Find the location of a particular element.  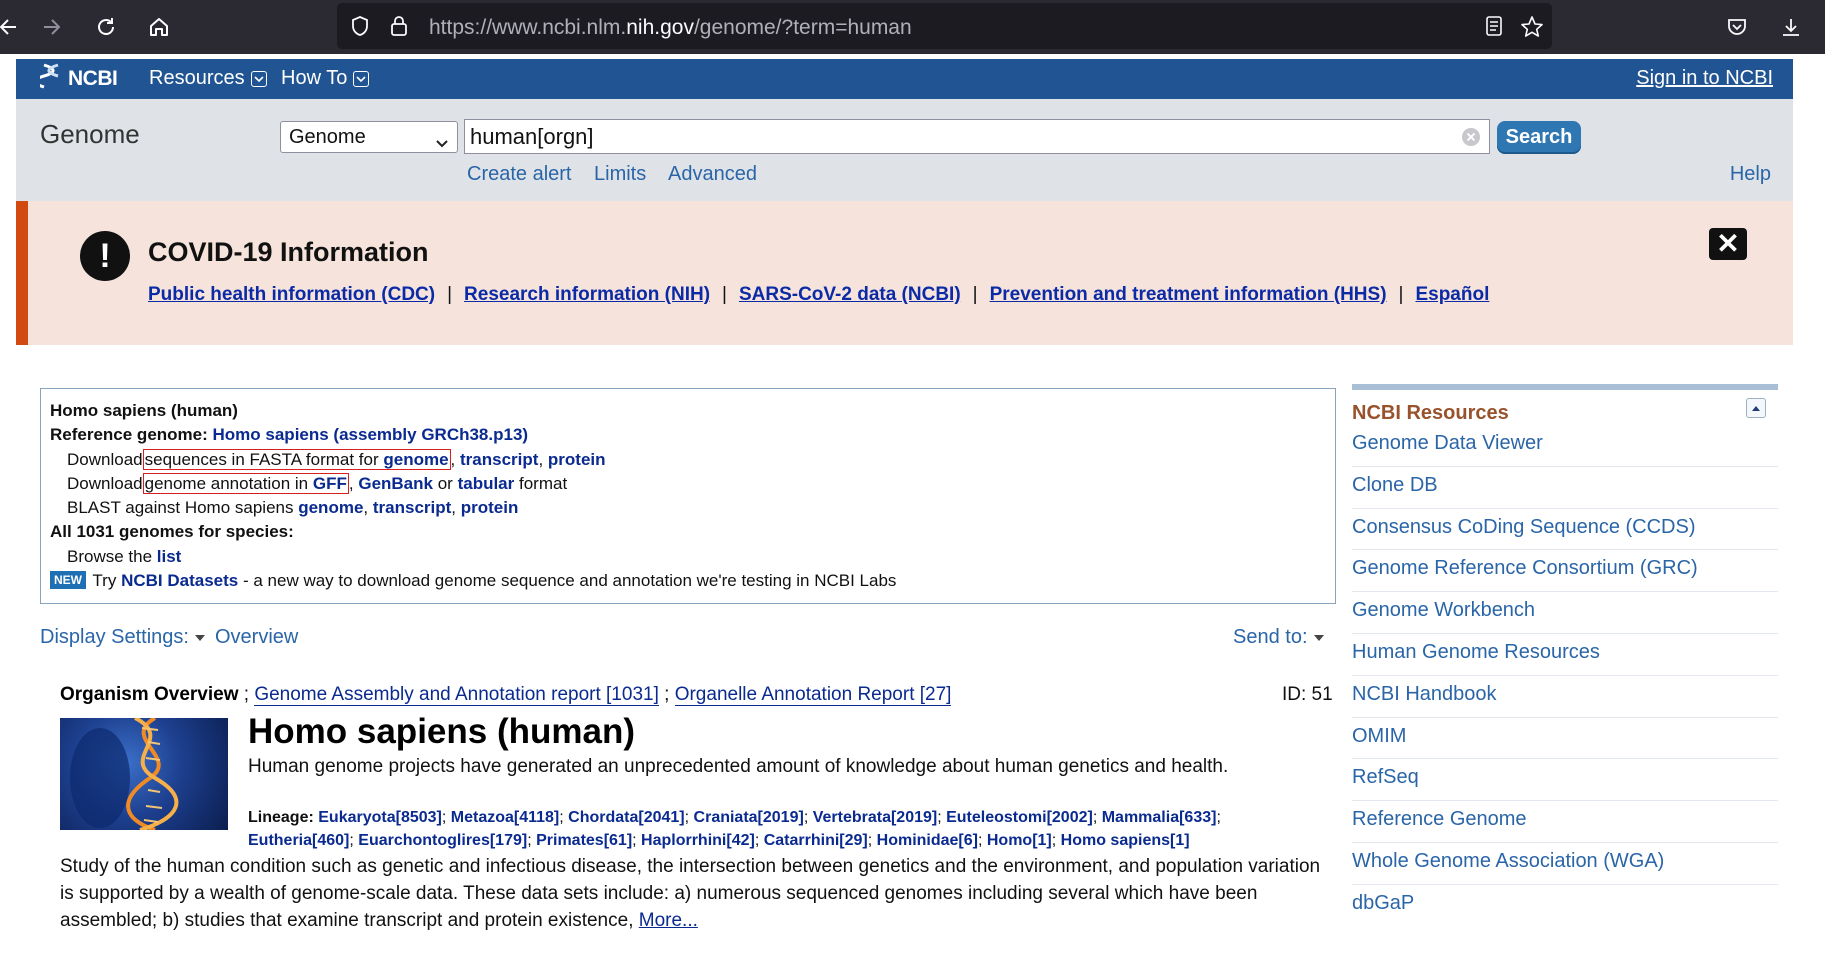

sign-in-link: Sign in to NCBI is located at coordinates (1704, 78).